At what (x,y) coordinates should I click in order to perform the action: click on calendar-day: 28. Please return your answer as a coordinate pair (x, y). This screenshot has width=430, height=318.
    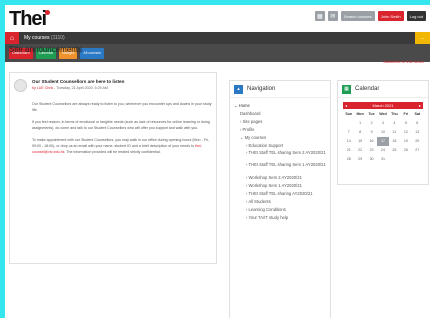
    Looking at the image, I should click on (348, 159).